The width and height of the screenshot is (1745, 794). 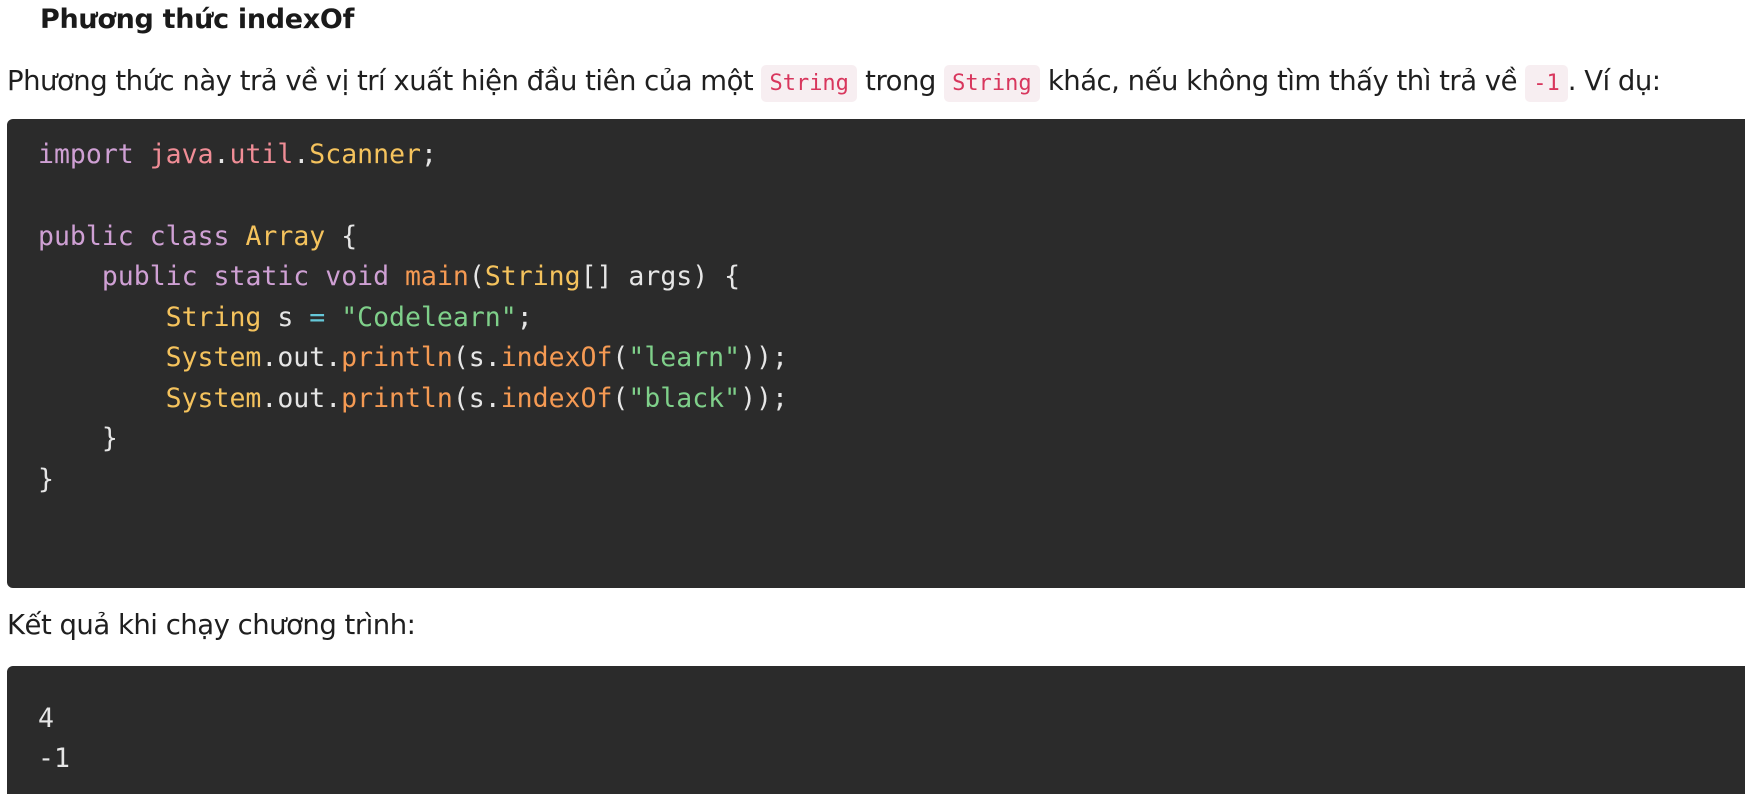 I want to click on code-token: util, so click(x=261, y=154).